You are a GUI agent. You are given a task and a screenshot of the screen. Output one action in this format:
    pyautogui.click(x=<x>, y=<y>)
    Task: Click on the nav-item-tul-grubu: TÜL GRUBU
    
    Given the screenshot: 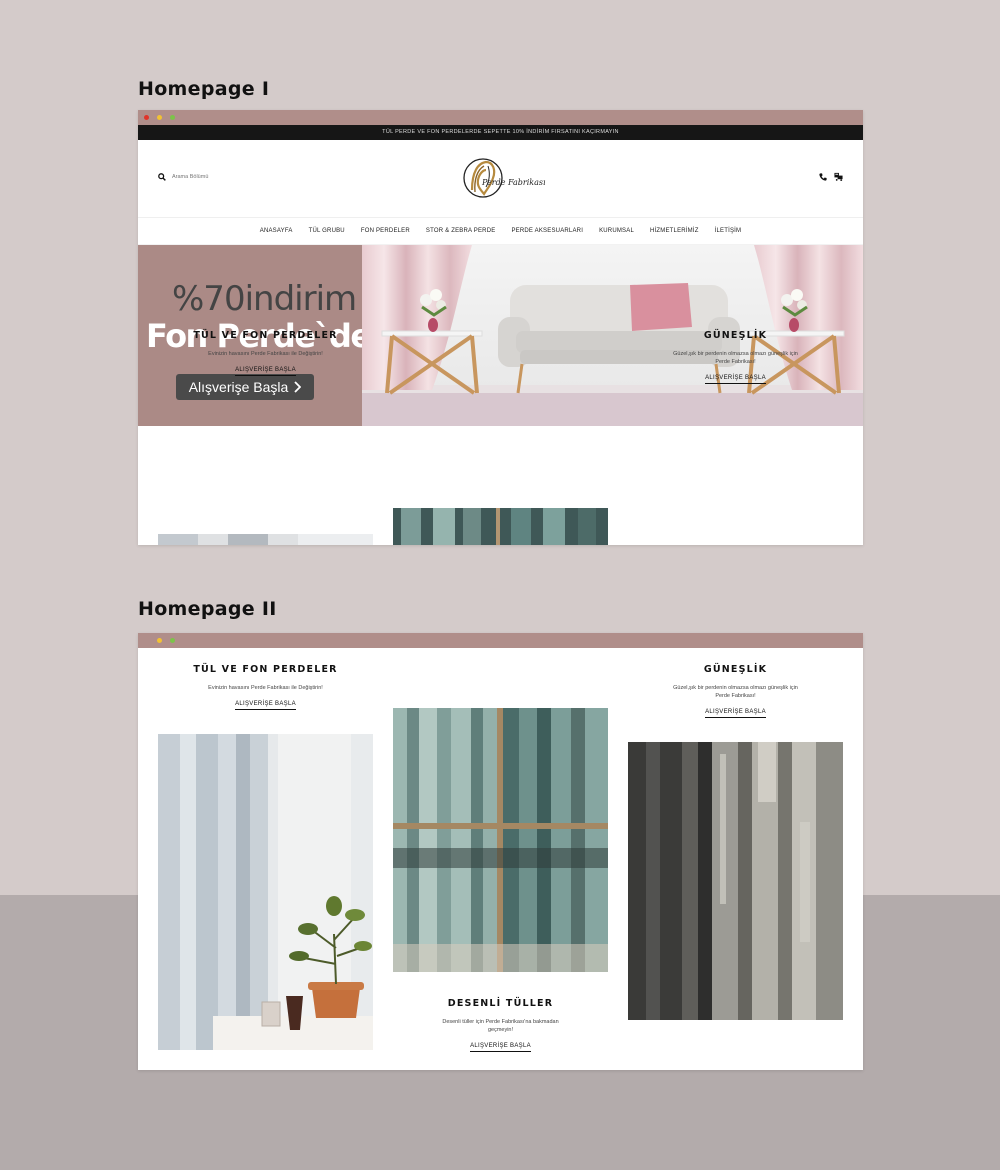 What is the action you would take?
    pyautogui.click(x=327, y=231)
    